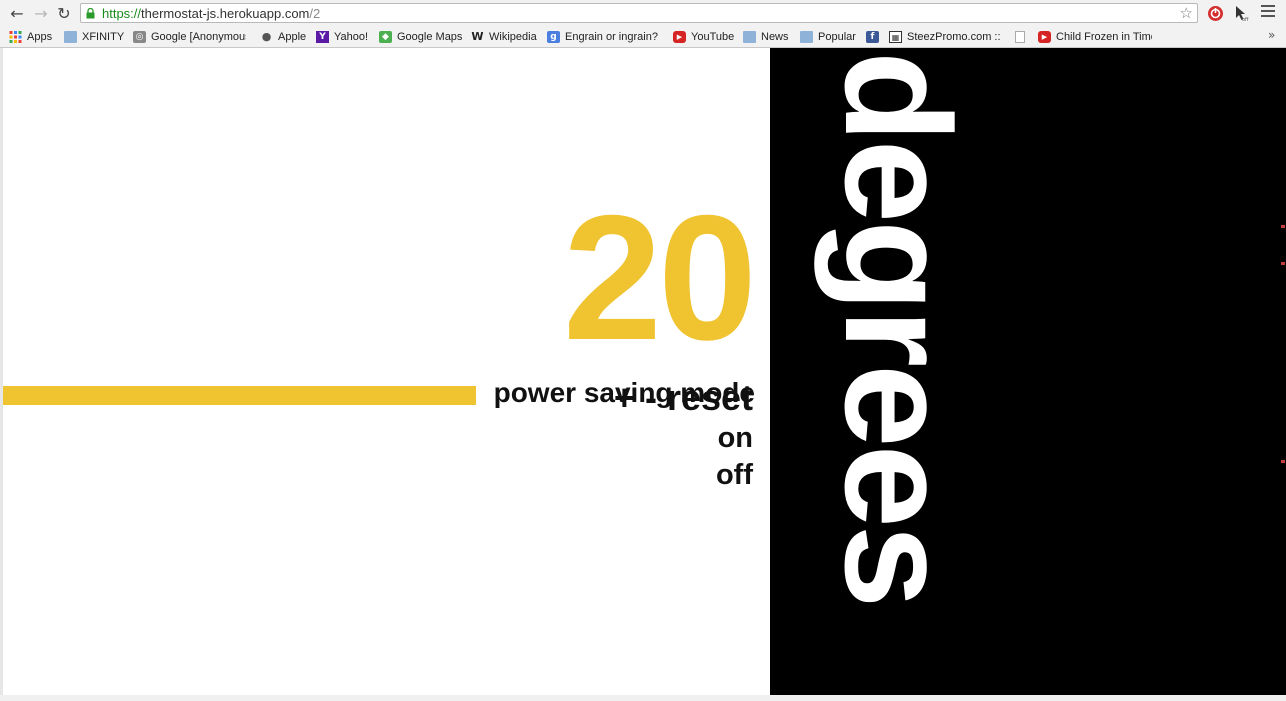  What do you see at coordinates (643, 698) in the screenshot?
I see `window-bottom-edge` at bounding box center [643, 698].